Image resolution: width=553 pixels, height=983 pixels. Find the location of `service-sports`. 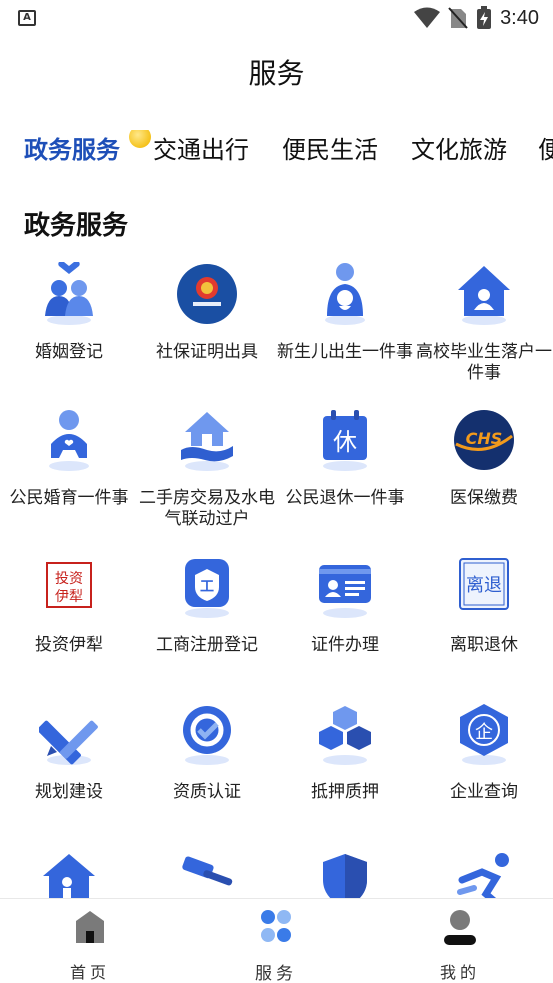

service-sports is located at coordinates (484, 874).